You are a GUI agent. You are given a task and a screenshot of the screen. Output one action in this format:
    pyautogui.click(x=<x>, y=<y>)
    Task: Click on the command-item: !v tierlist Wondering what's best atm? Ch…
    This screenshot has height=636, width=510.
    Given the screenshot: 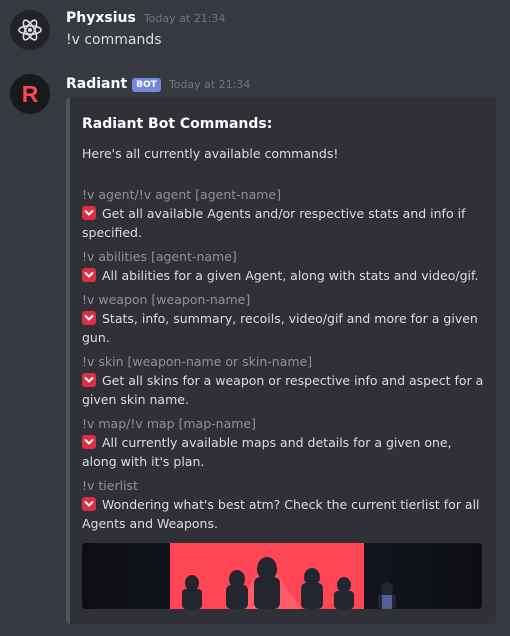 What is the action you would take?
    pyautogui.click(x=283, y=505)
    